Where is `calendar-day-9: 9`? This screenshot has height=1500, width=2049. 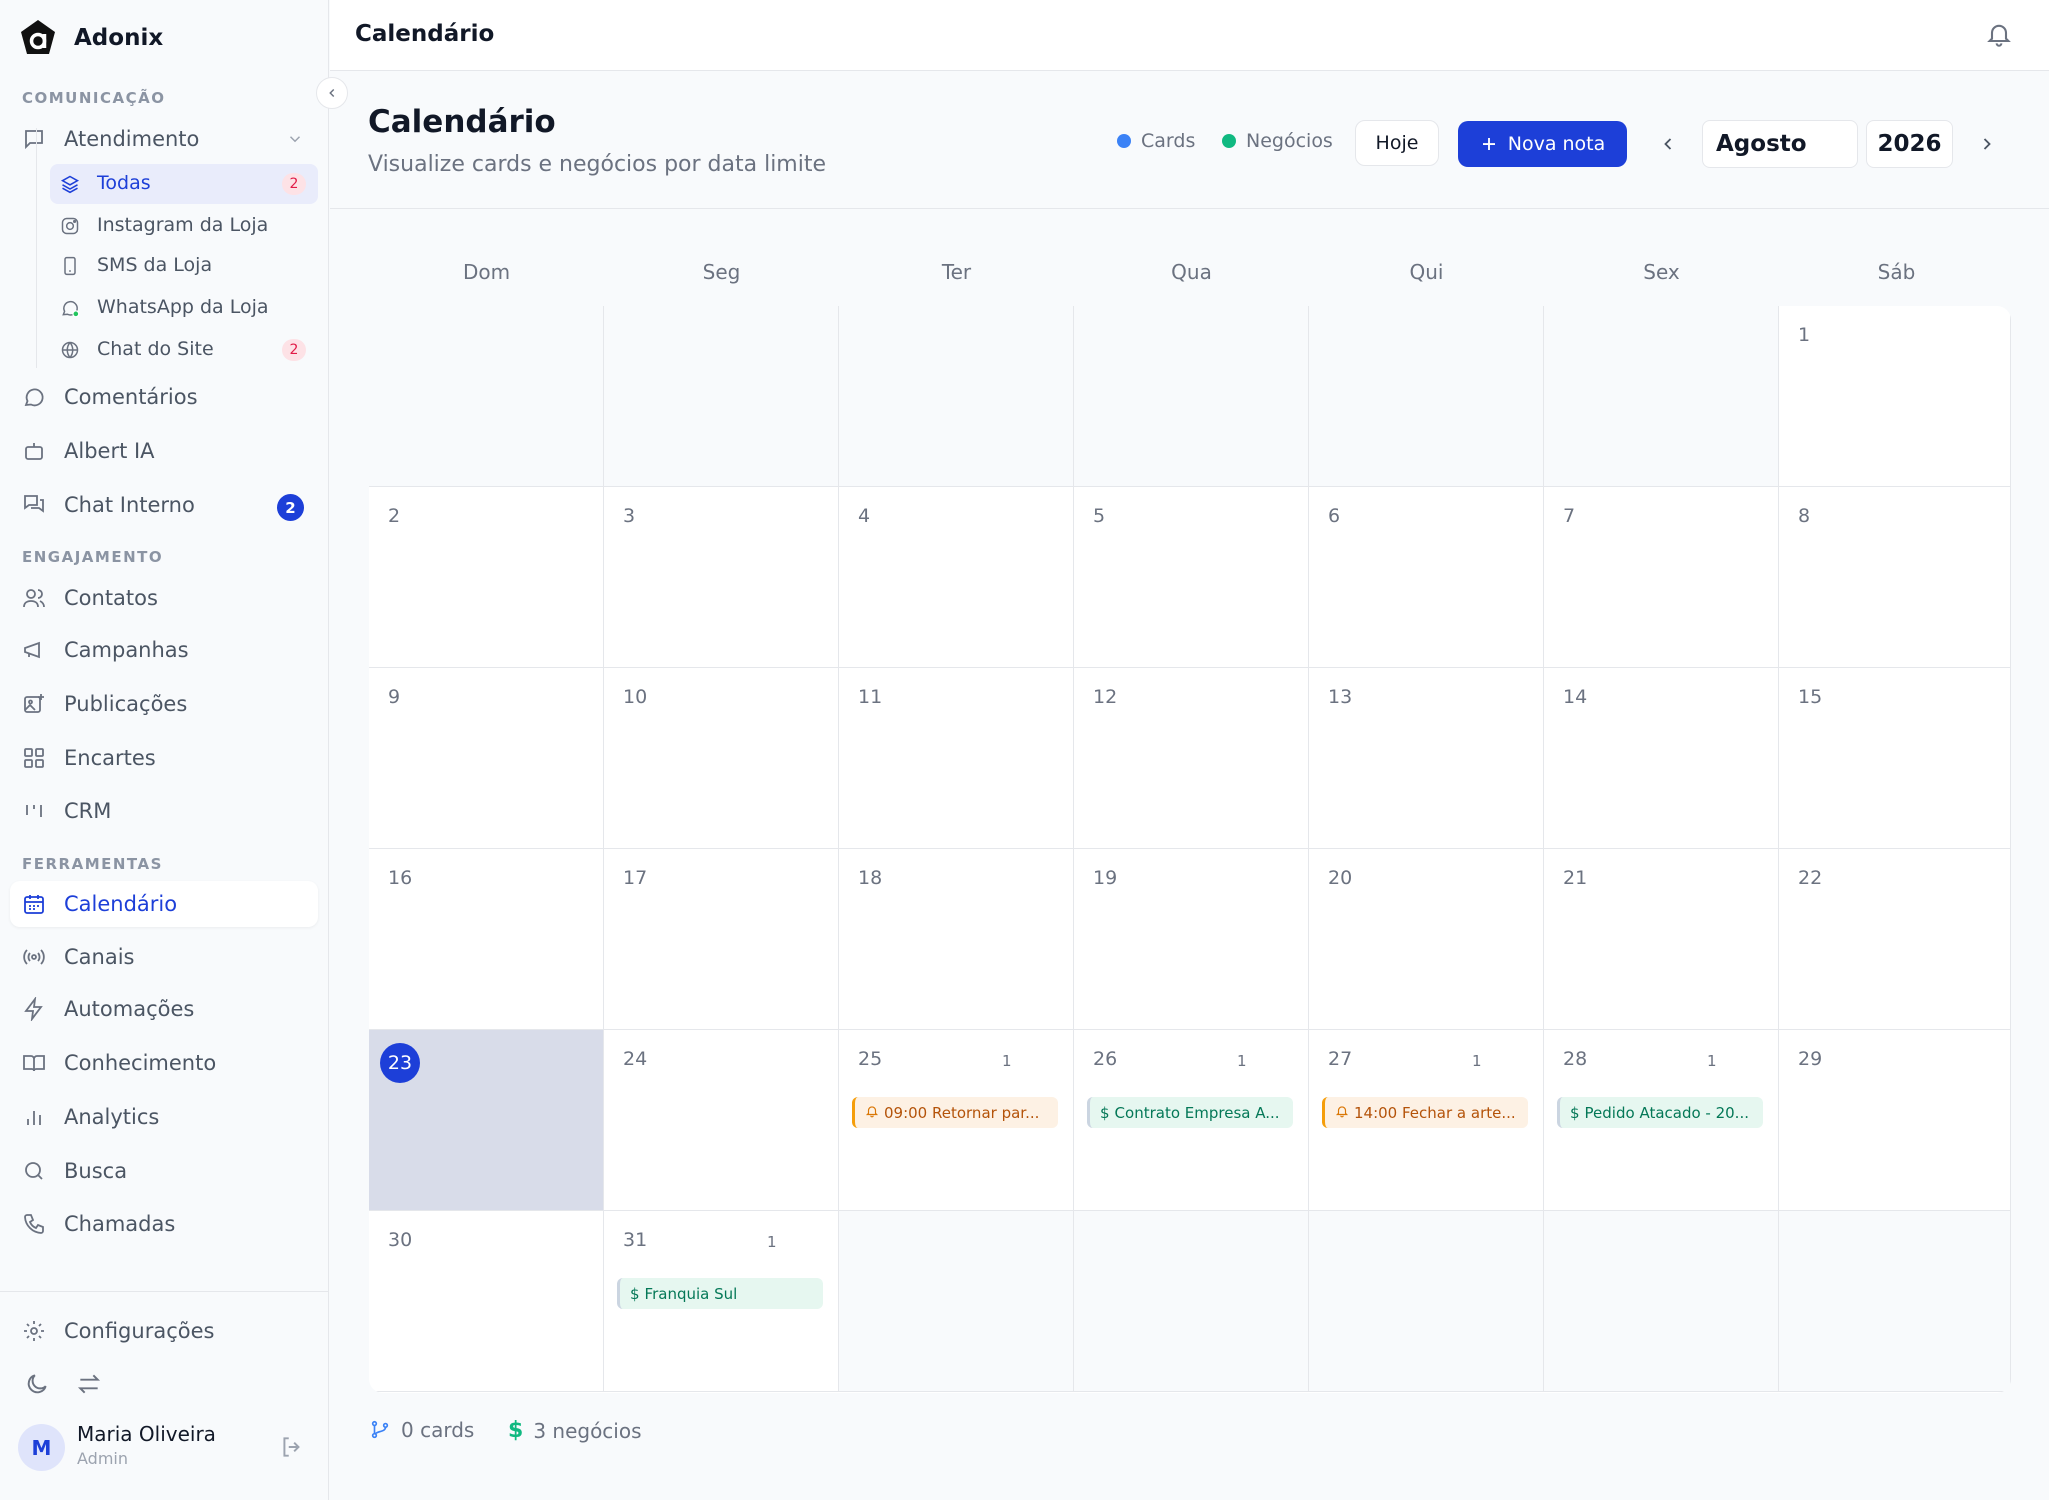 calendar-day-9: 9 is located at coordinates (486, 758).